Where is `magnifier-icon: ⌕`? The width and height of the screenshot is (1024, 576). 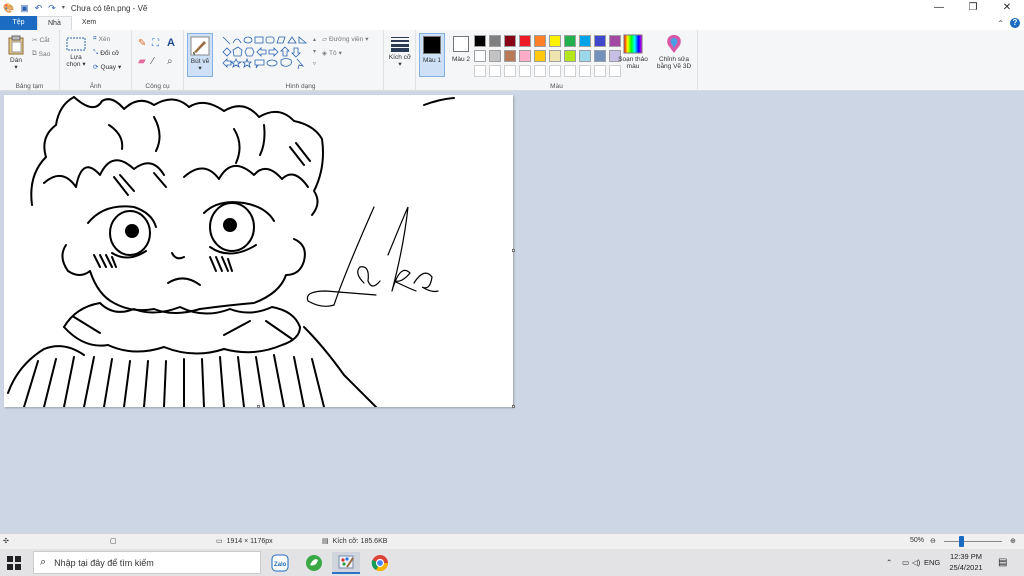
magnifier-icon: ⌕ is located at coordinates (170, 62).